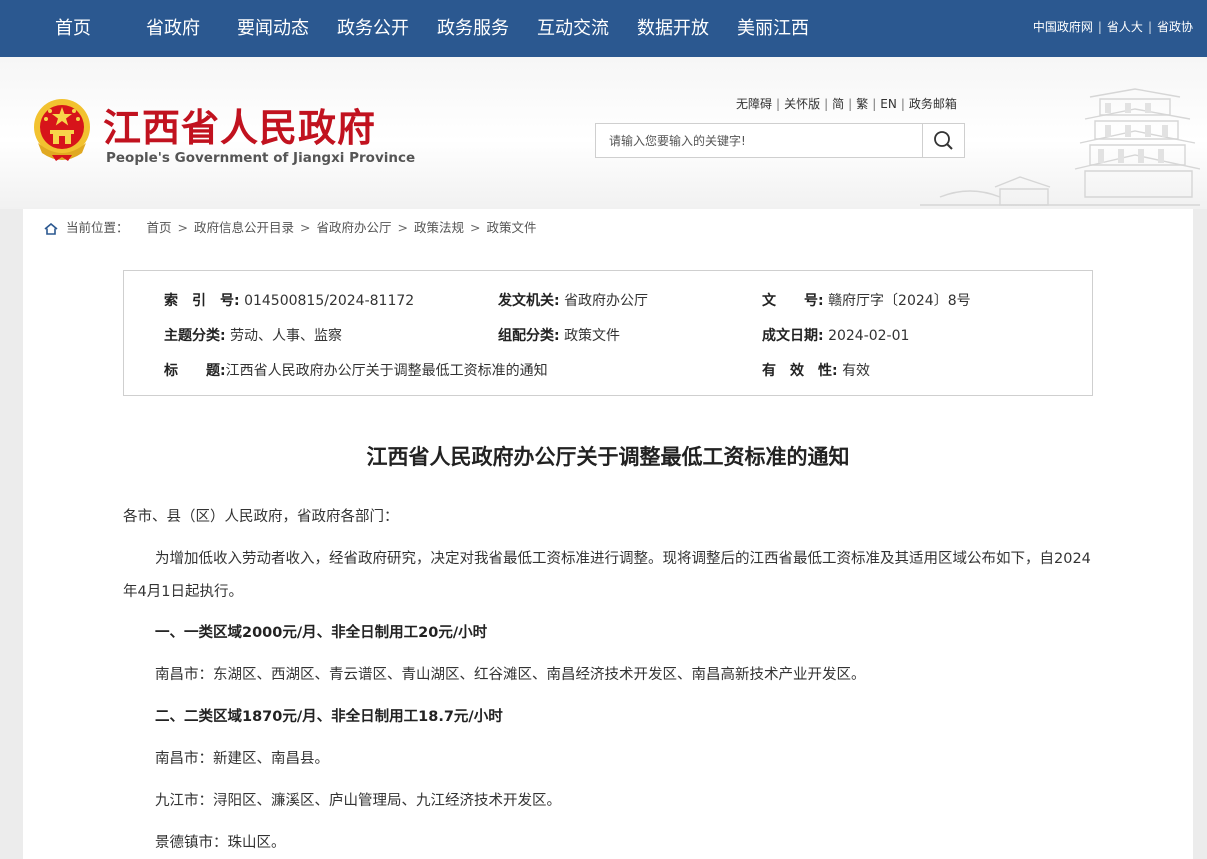  What do you see at coordinates (754, 104) in the screenshot?
I see `link-accessibility: 无障碍` at bounding box center [754, 104].